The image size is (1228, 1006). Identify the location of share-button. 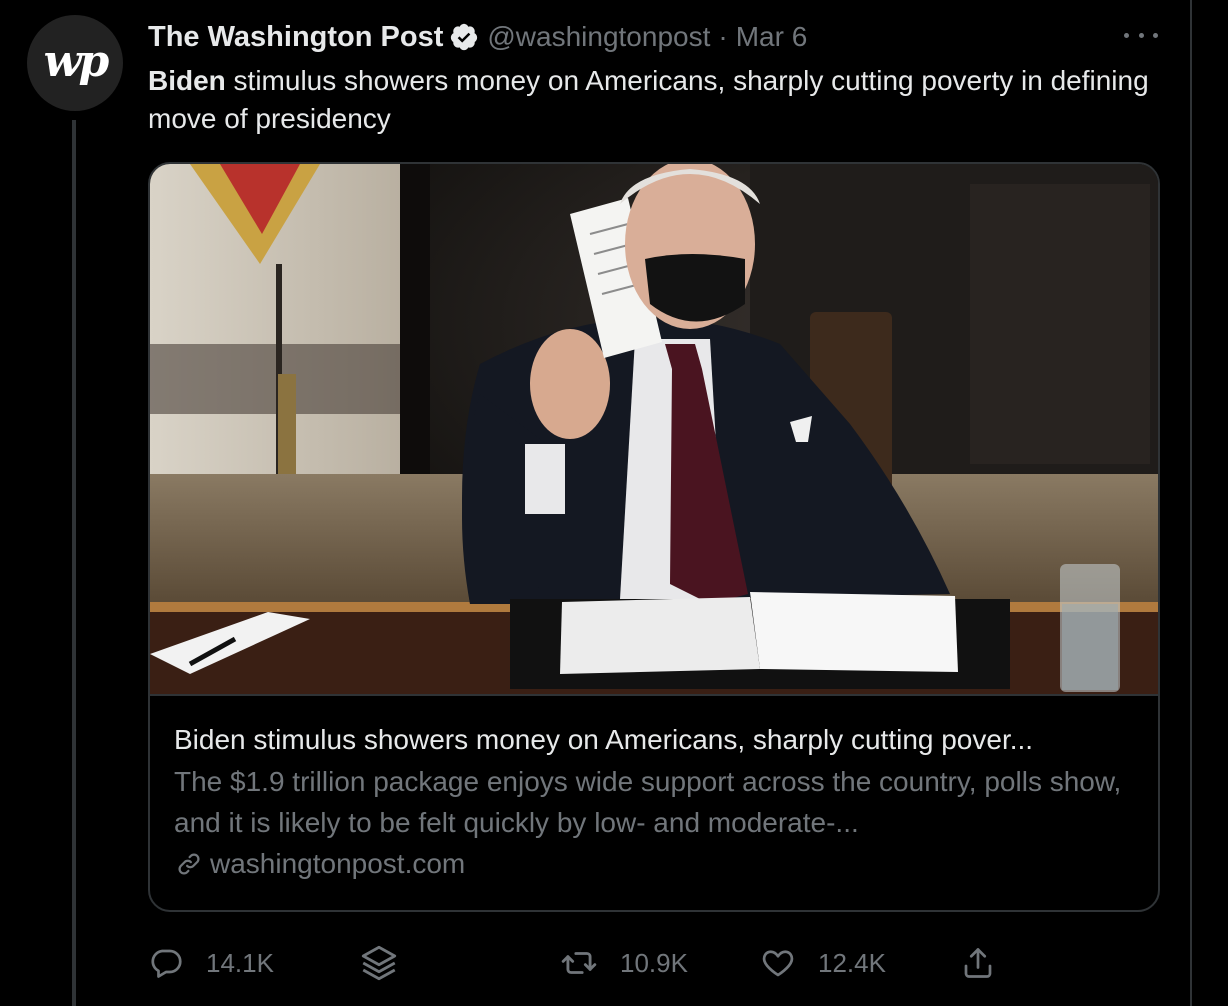
(989, 963).